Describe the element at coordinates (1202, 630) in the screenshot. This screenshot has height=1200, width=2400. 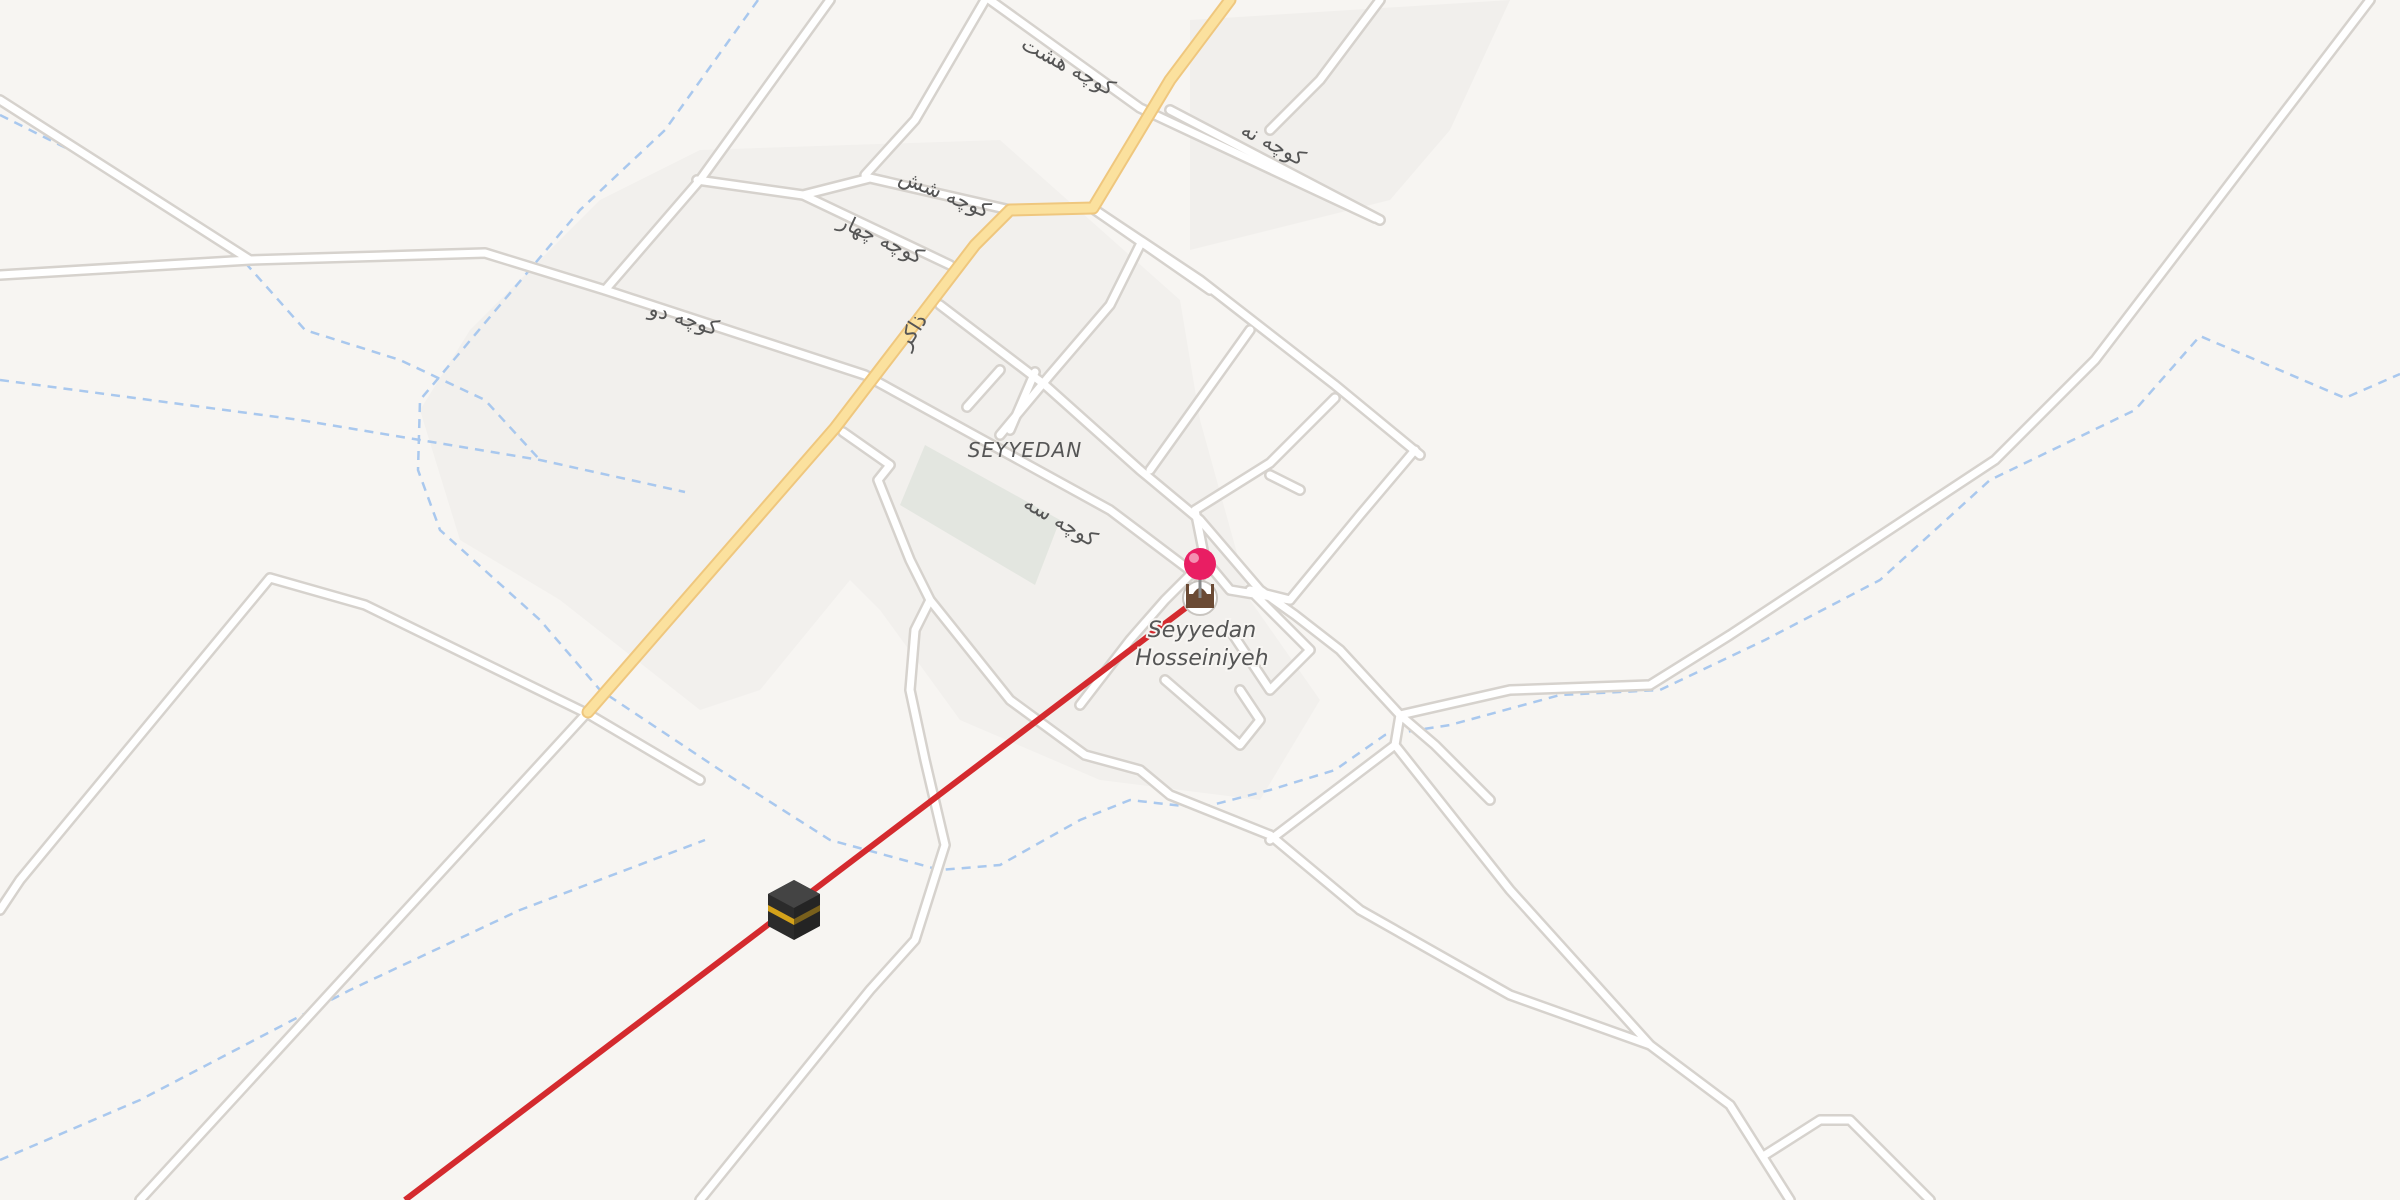
I see `poi-name-line1: Seyyedan` at that location.